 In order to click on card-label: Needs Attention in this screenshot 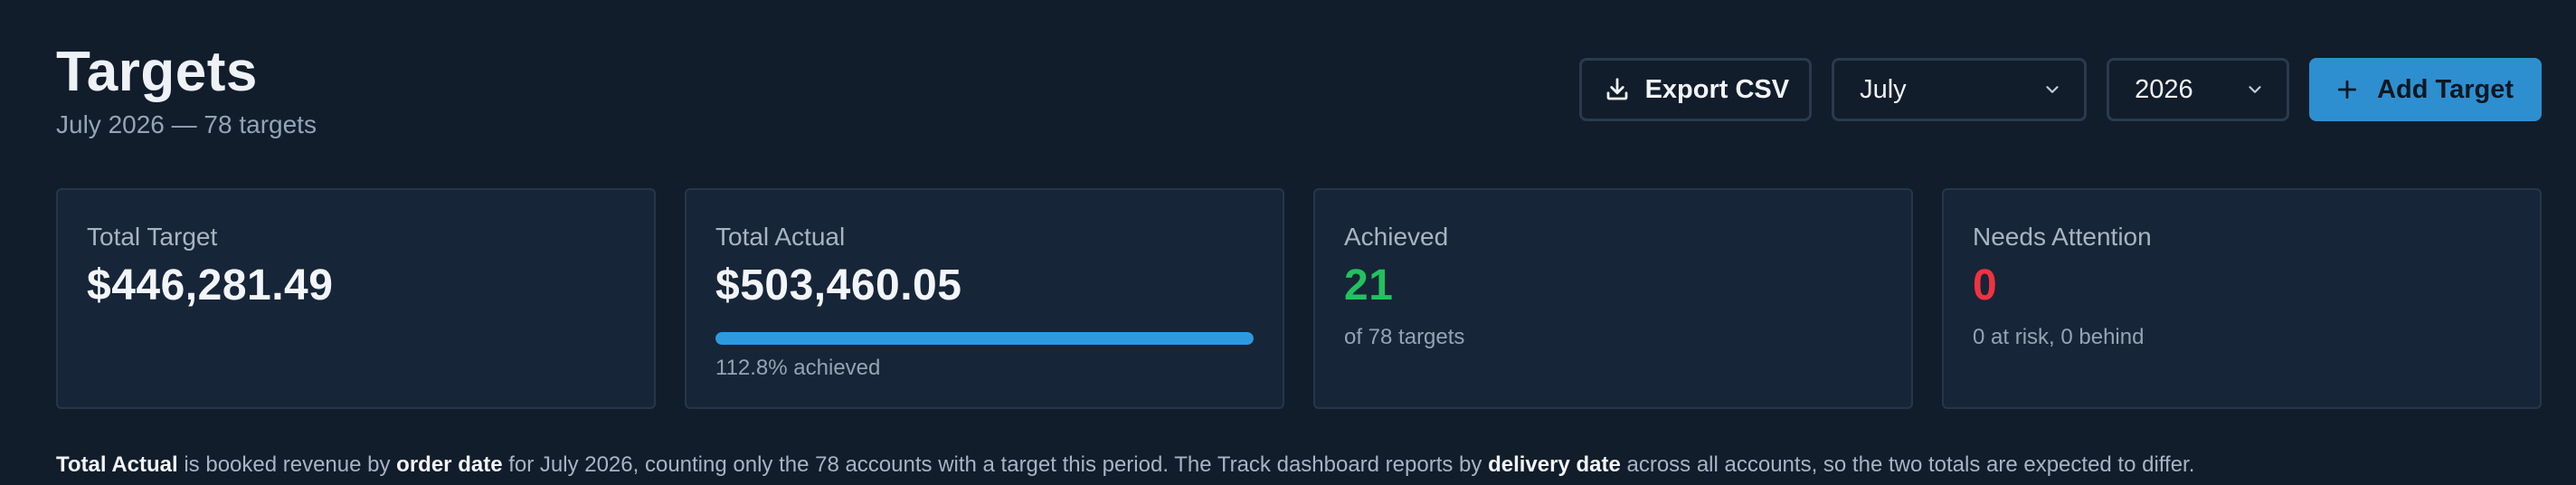, I will do `click(2062, 237)`.